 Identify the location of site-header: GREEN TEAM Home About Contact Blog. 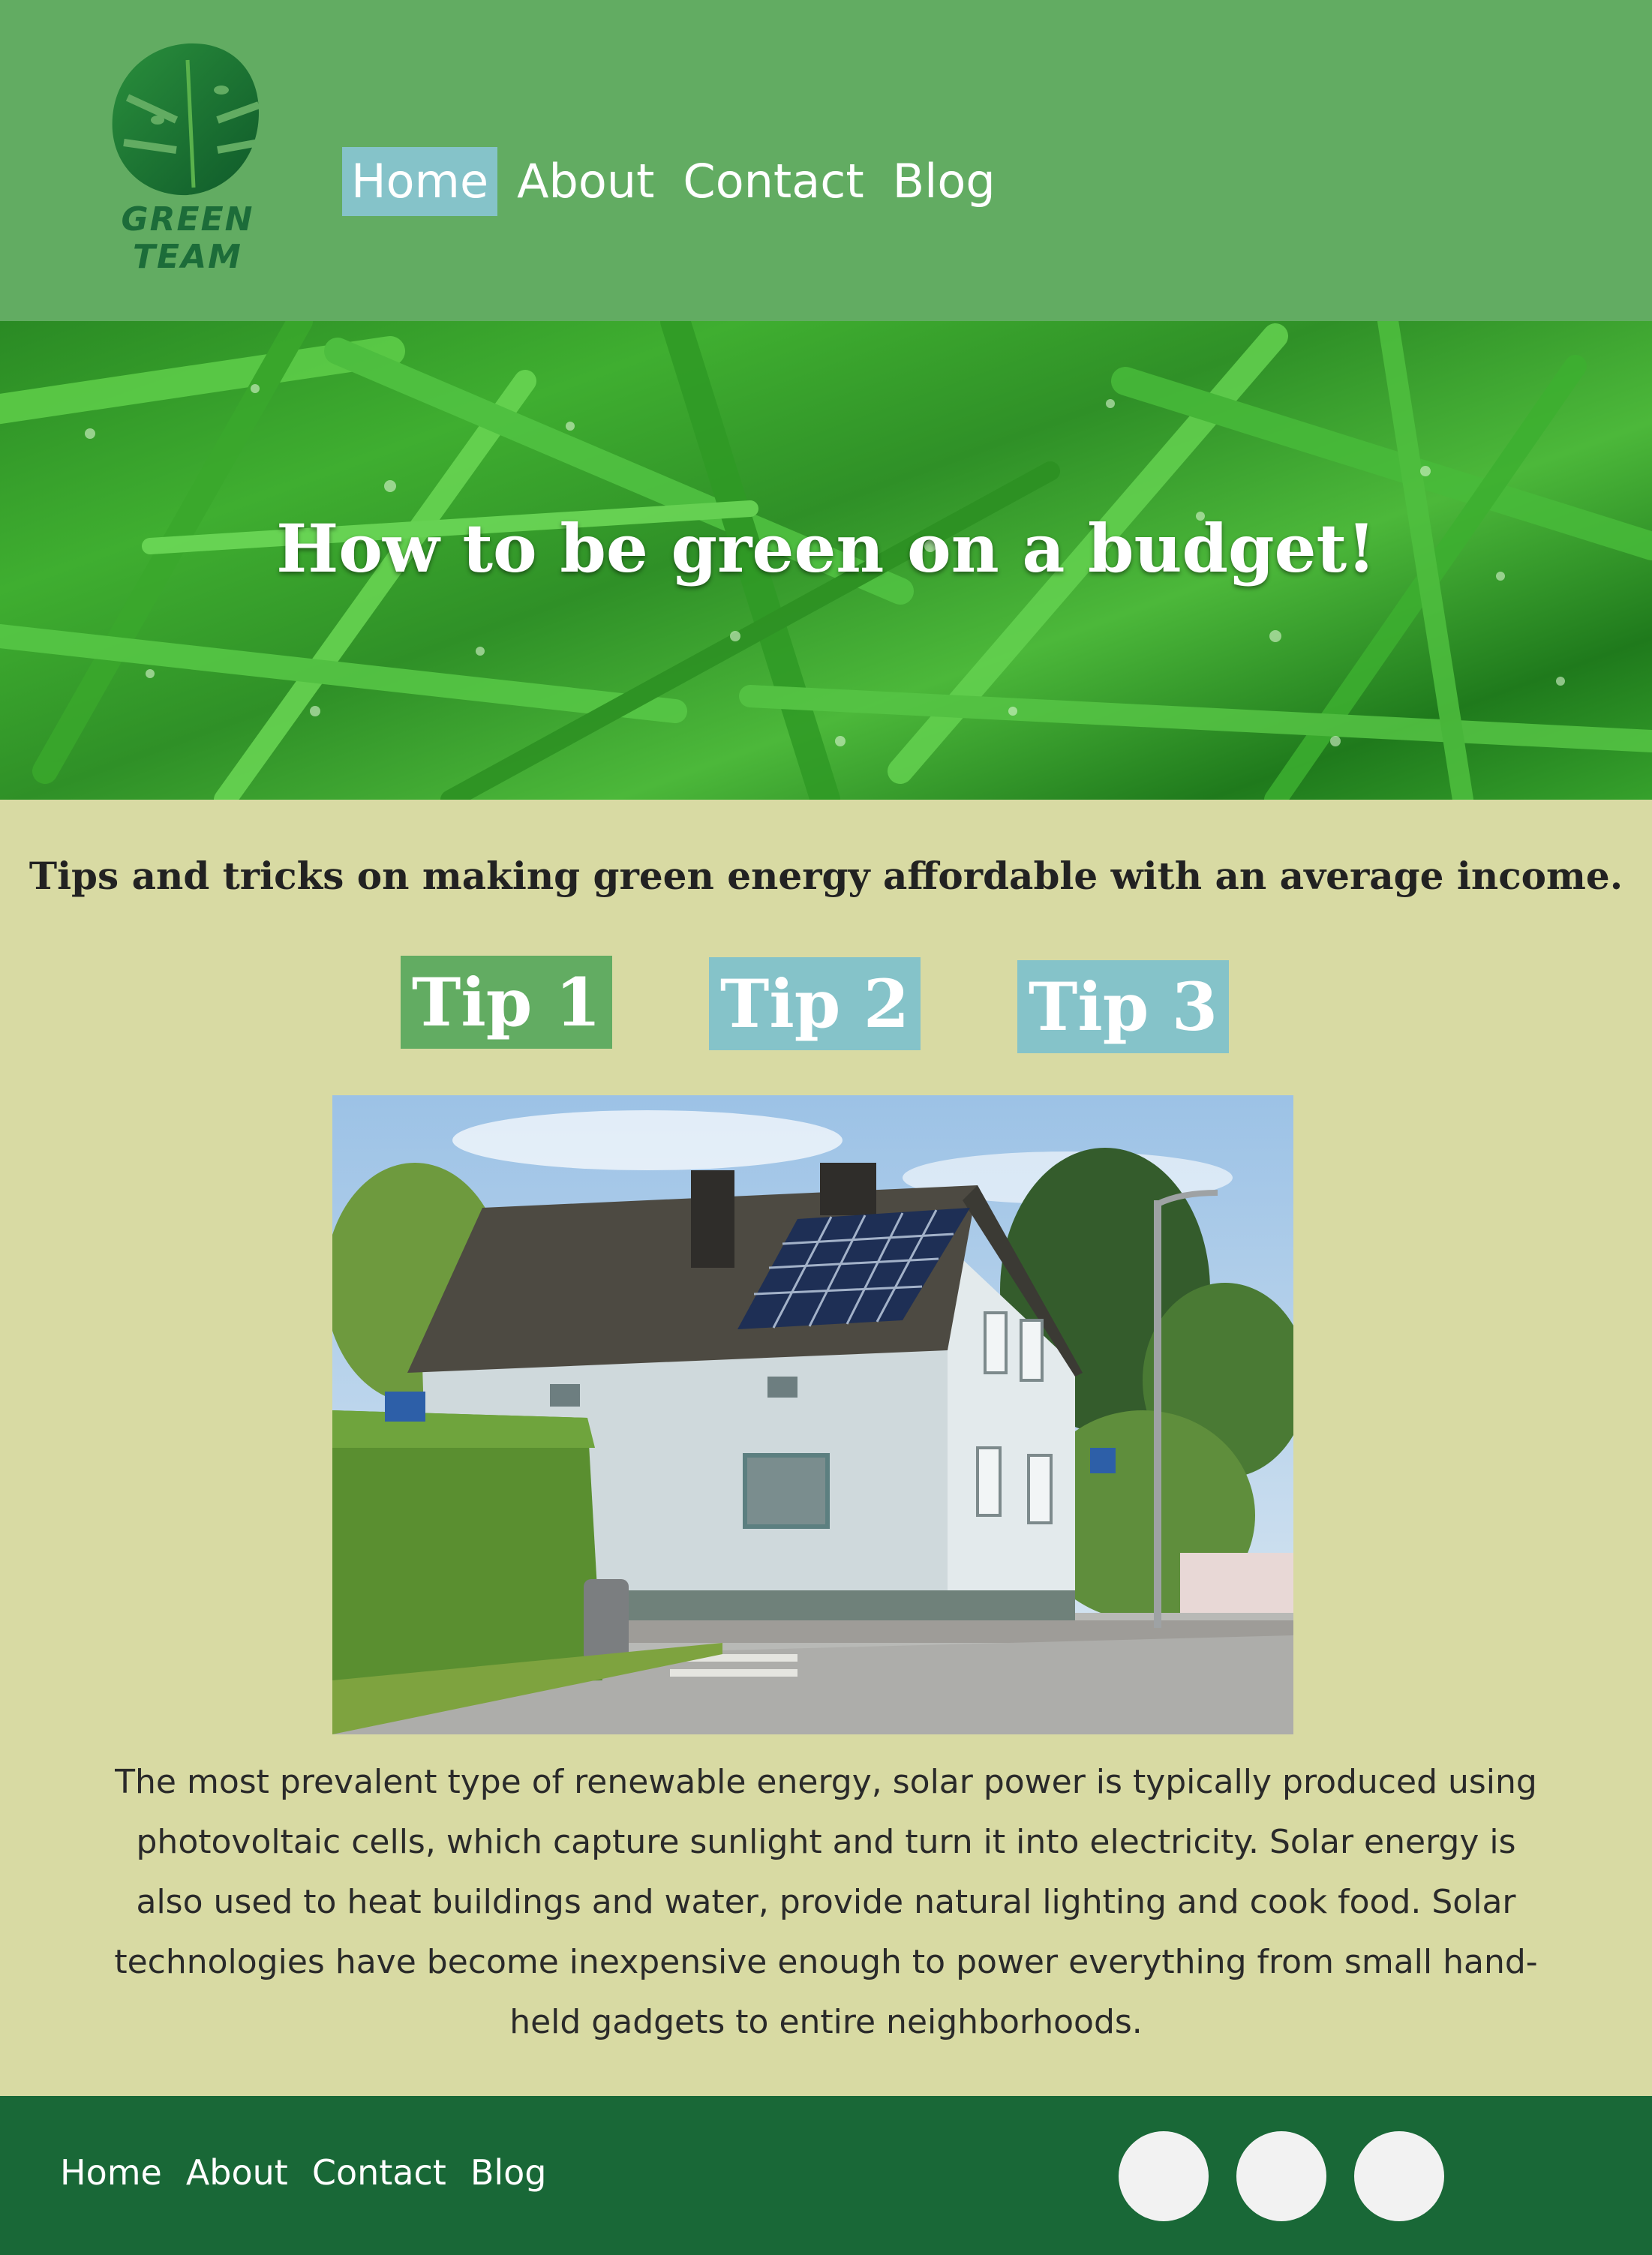
(826, 160).